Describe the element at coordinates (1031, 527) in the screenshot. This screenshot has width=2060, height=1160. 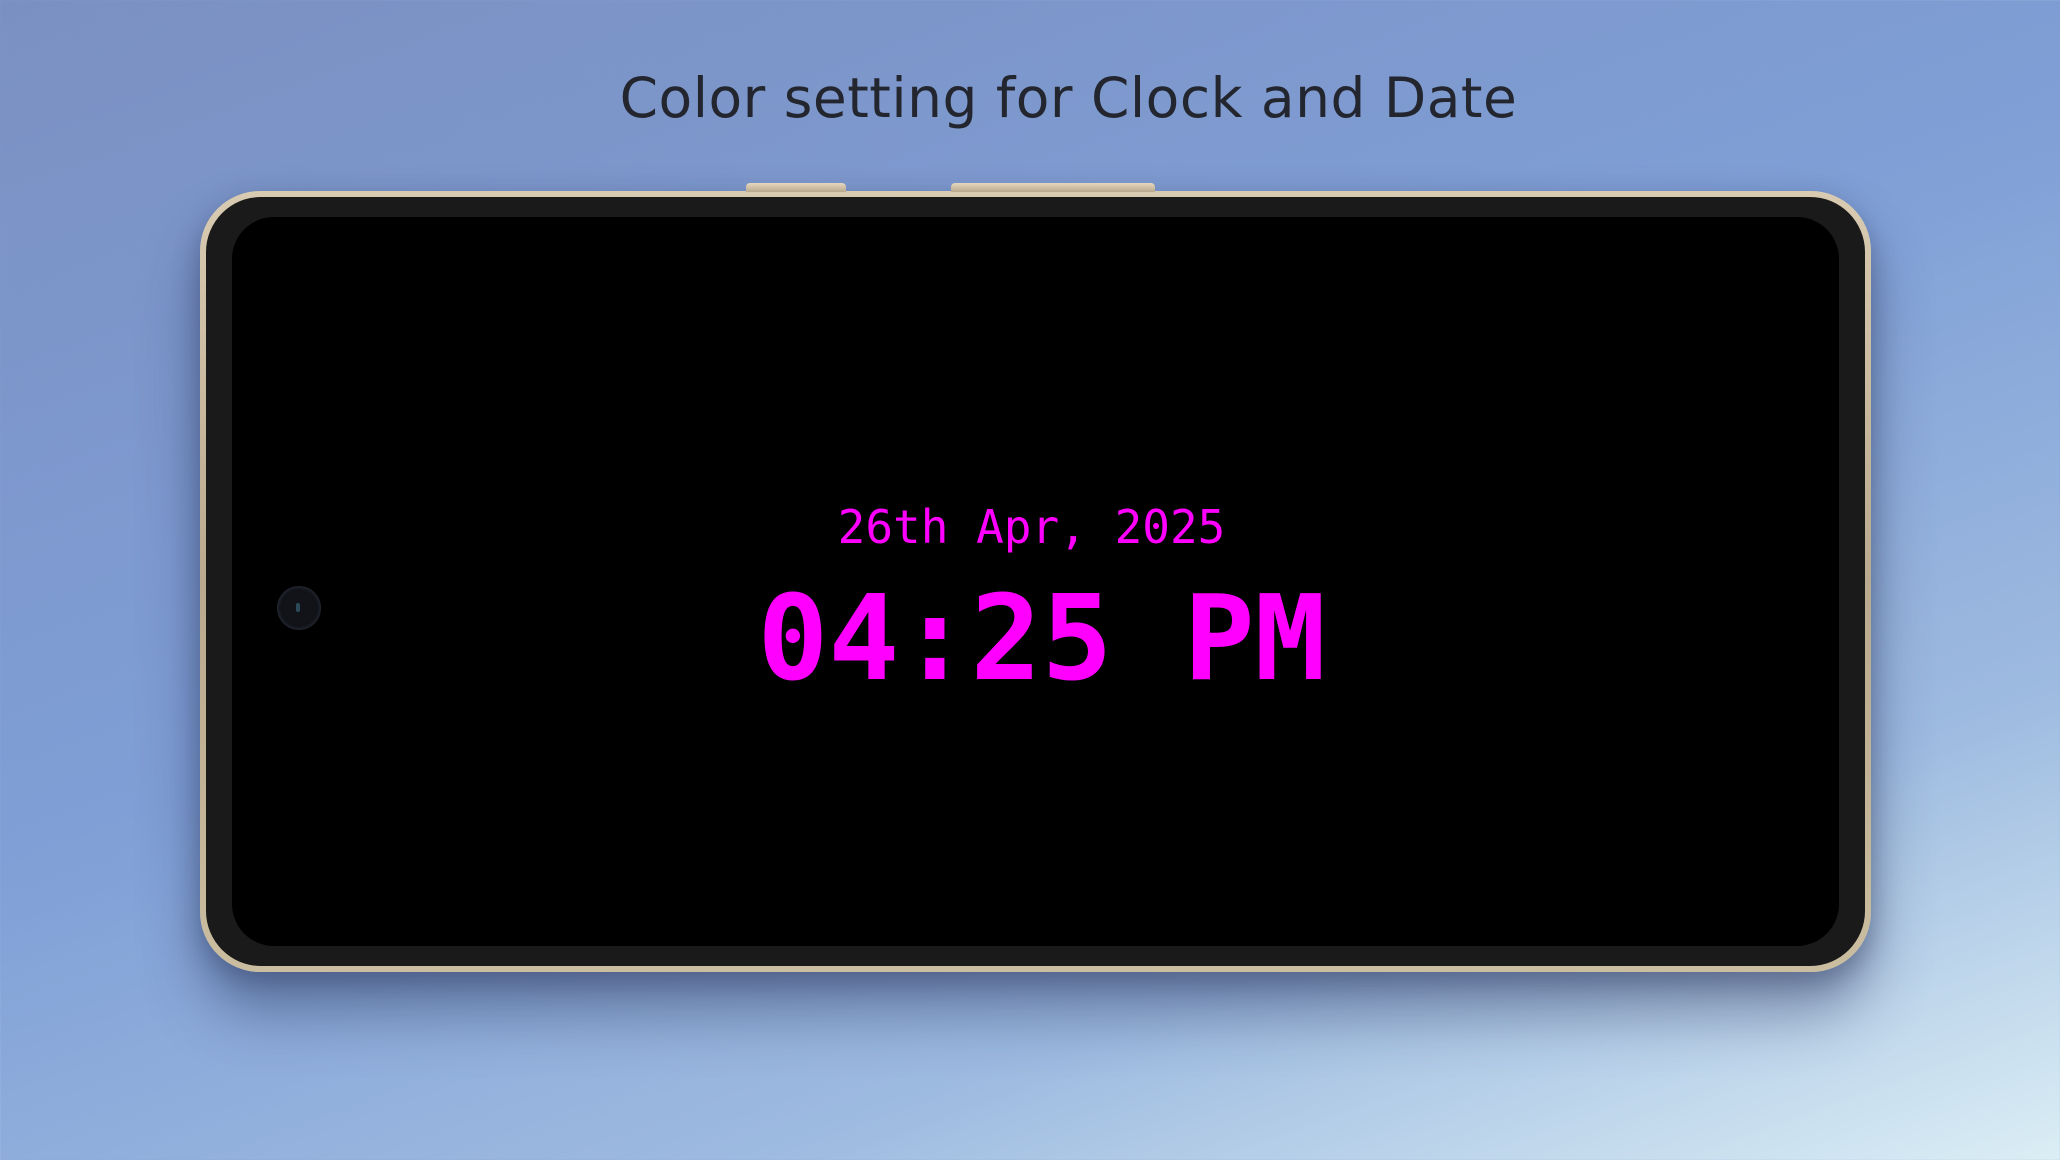
I see `clock-date: 26th Apr, 2025` at that location.